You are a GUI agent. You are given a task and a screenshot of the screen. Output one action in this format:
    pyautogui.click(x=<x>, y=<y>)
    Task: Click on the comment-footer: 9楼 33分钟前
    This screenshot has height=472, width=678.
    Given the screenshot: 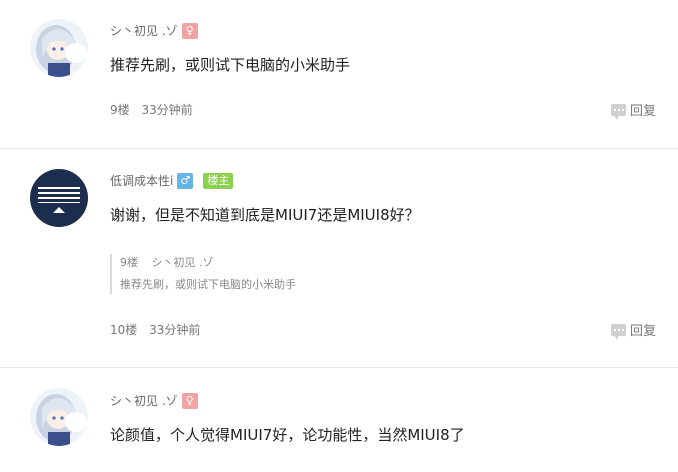 What is the action you would take?
    pyautogui.click(x=151, y=109)
    